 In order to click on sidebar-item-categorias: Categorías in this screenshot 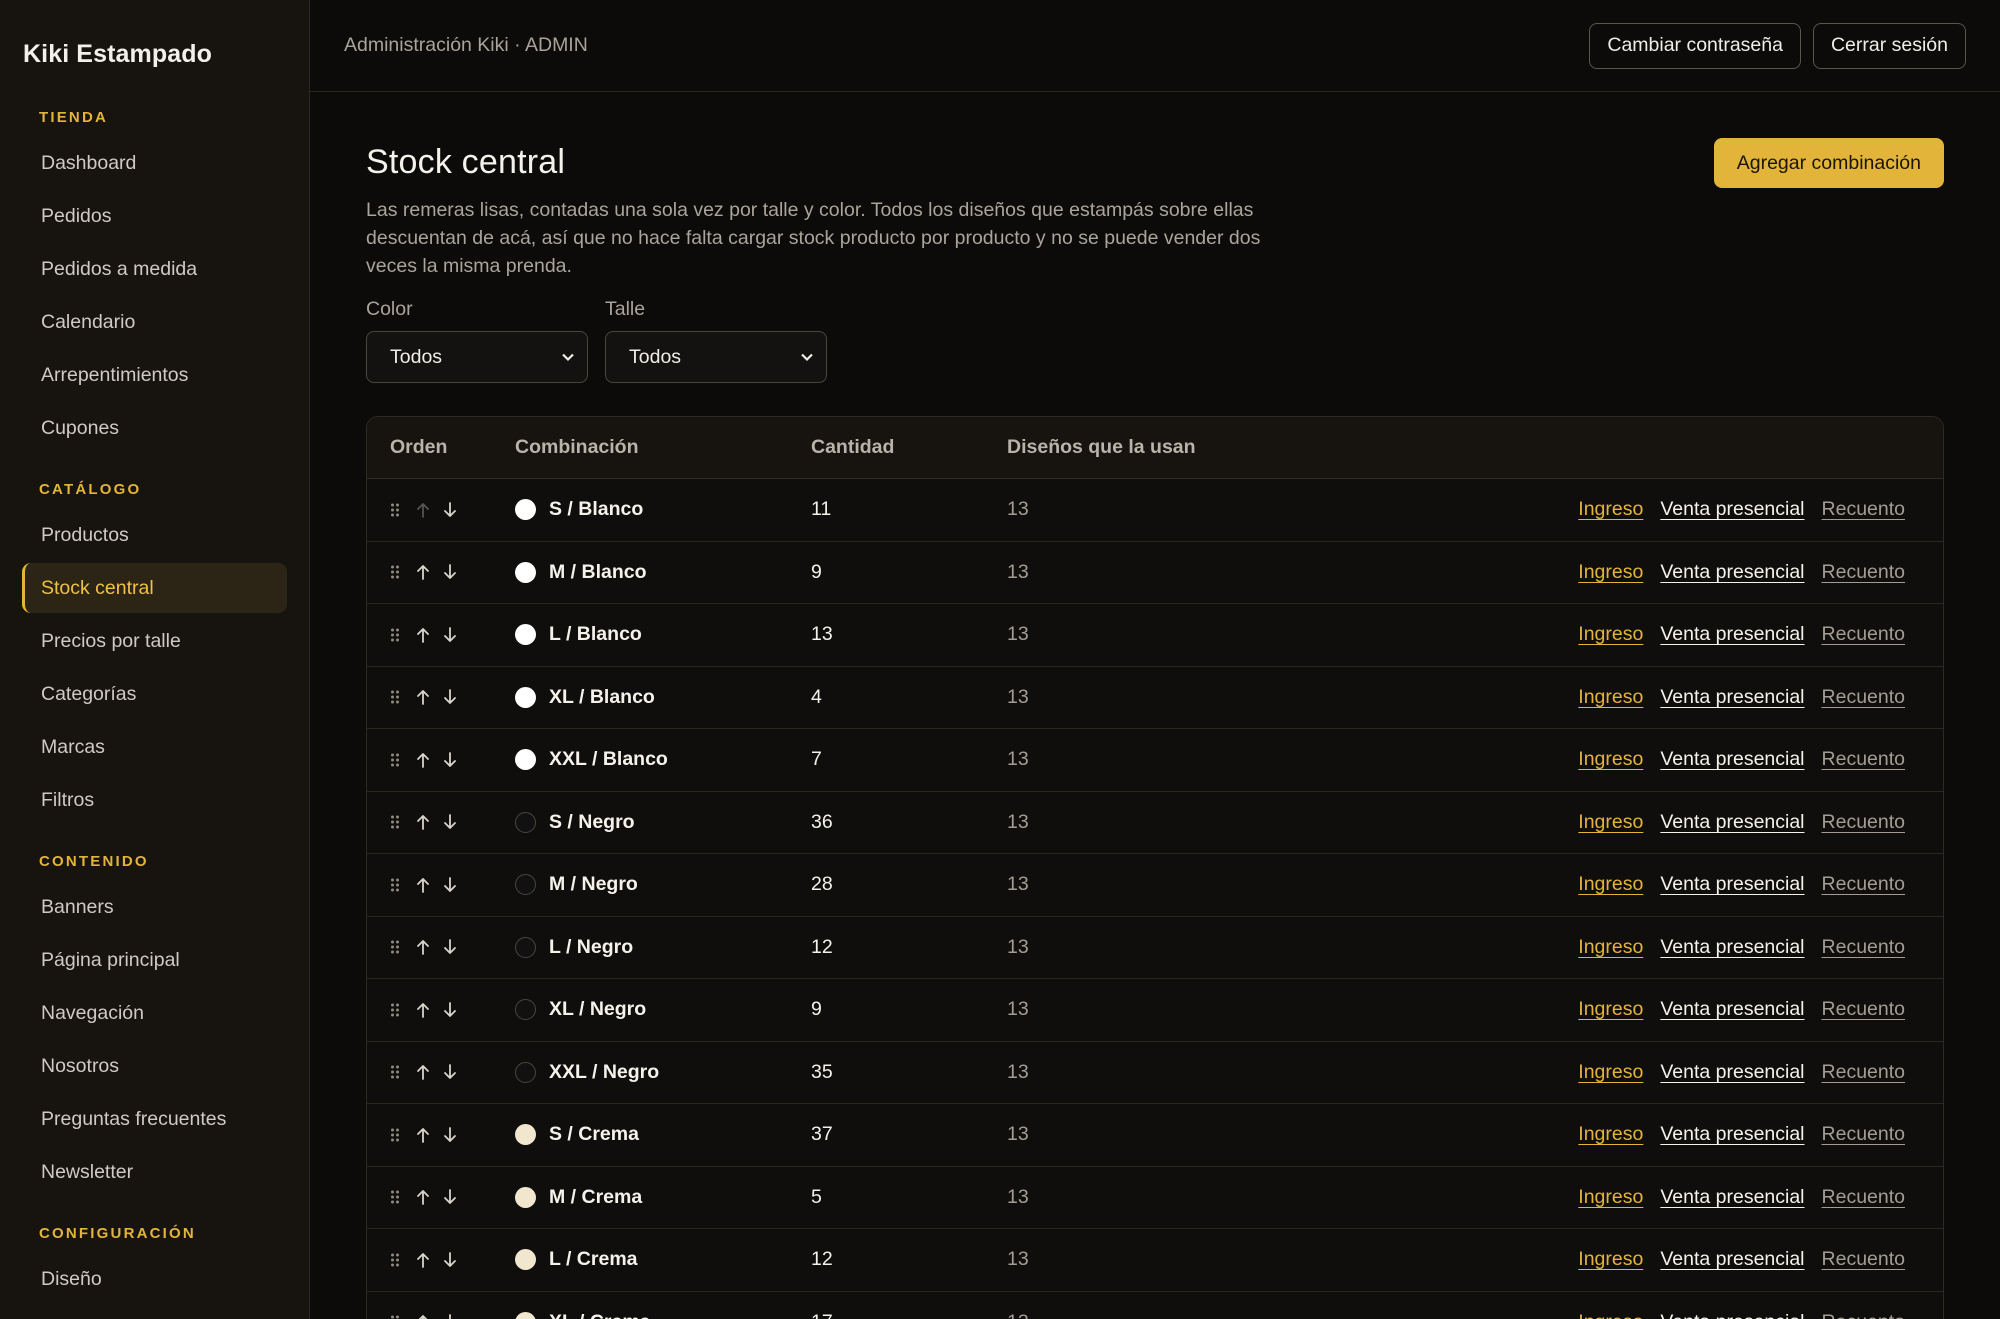, I will do `click(154, 694)`.